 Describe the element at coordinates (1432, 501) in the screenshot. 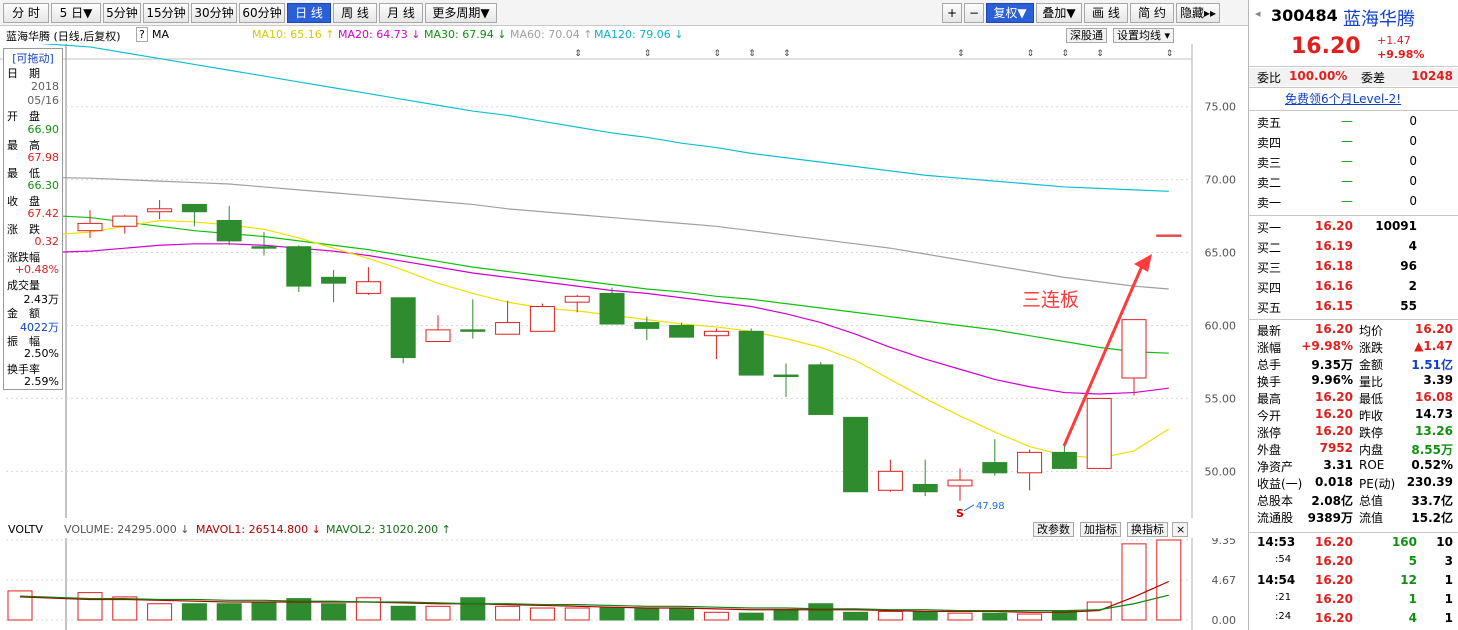

I see `stat-value: 33.7亿` at that location.